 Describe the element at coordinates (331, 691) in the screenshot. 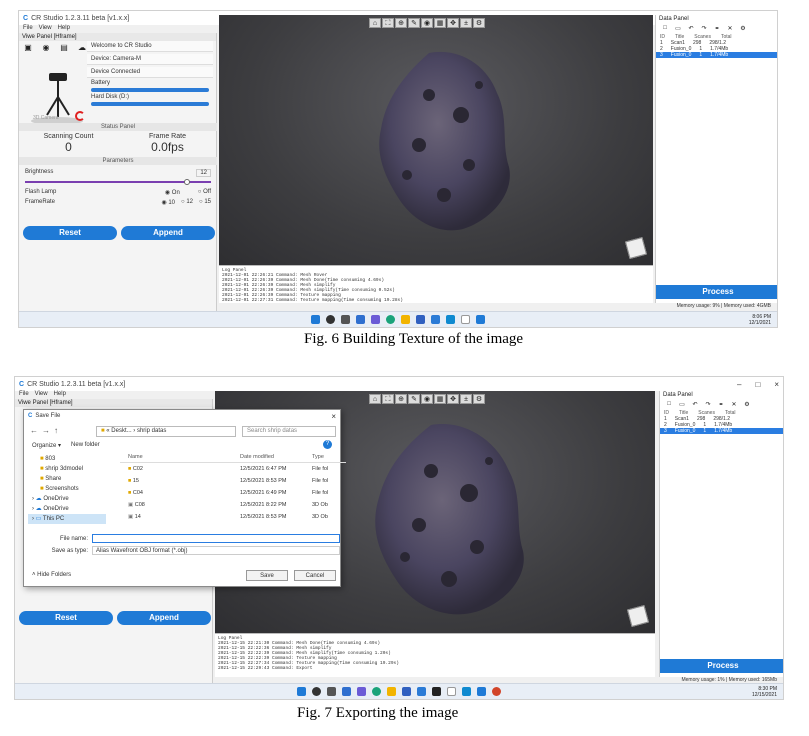

I see `task-view-icon` at that location.